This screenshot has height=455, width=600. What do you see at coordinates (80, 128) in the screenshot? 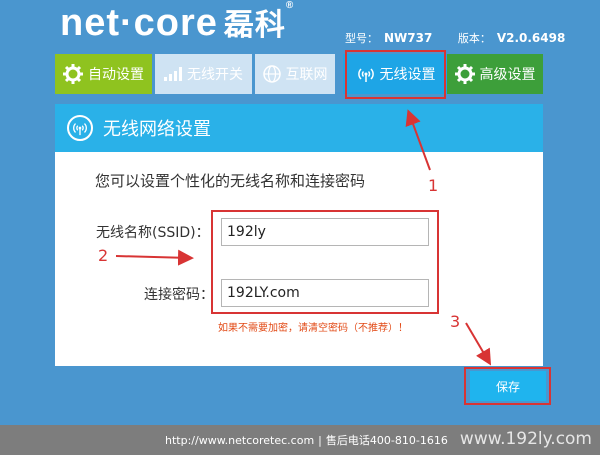
I see `wifi-icon` at bounding box center [80, 128].